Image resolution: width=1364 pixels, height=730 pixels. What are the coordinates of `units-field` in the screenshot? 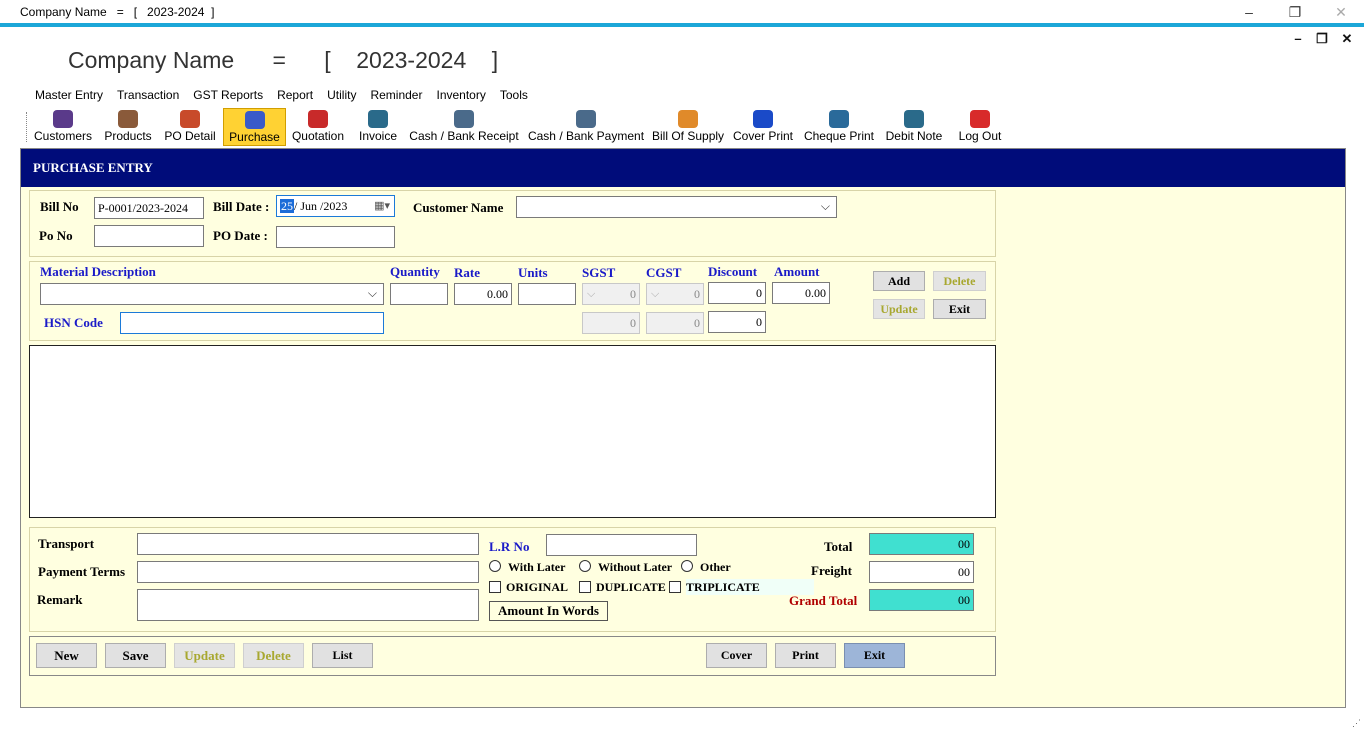 It's located at (547, 294).